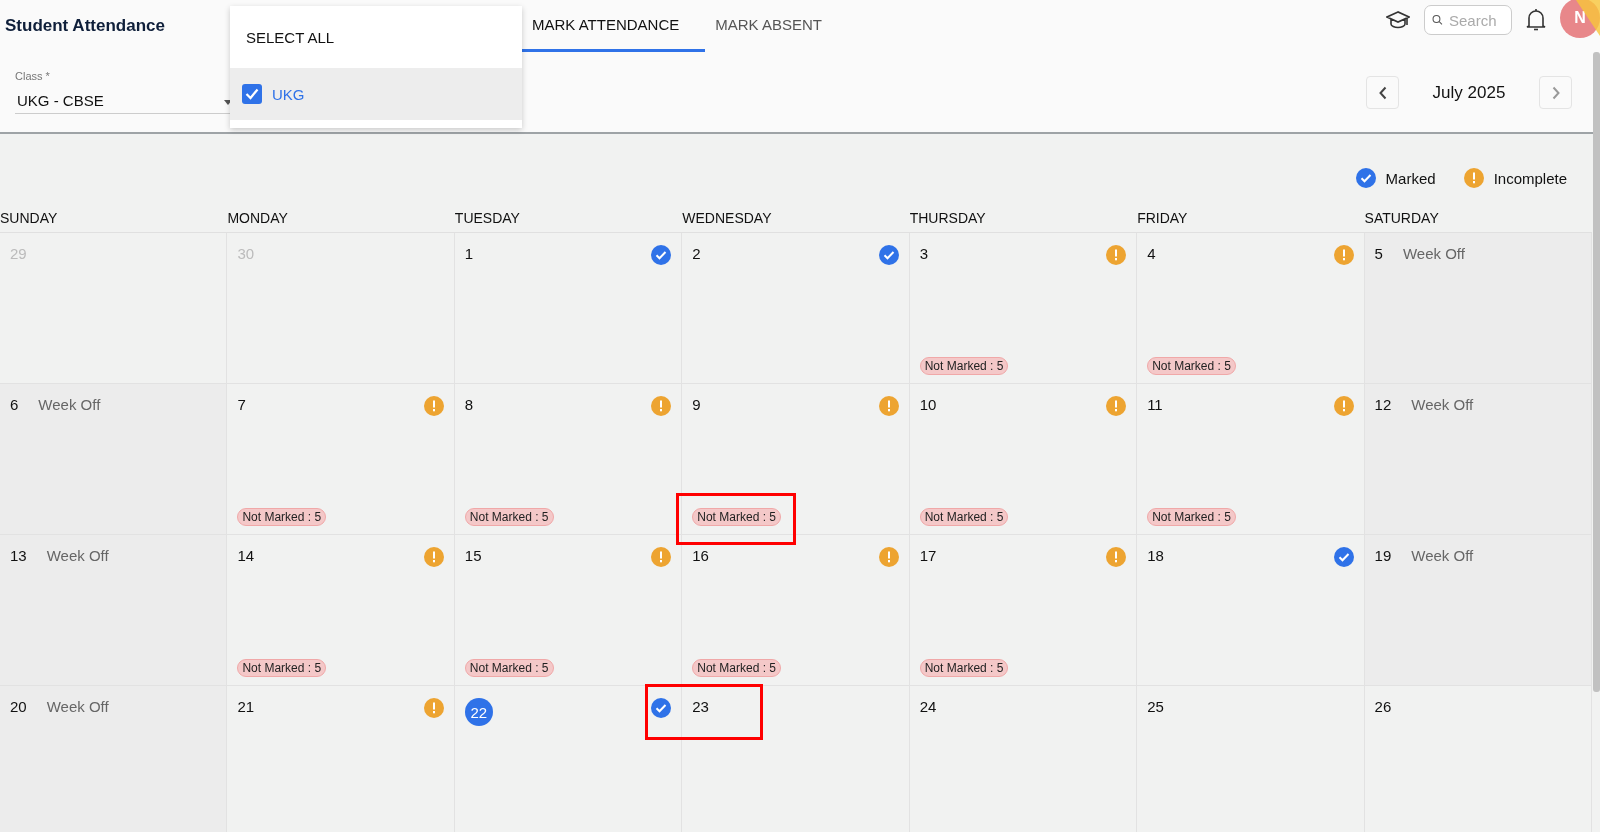 Image resolution: width=1600 pixels, height=832 pixels. Describe the element at coordinates (246, 706) in the screenshot. I see `day-number: 21` at that location.